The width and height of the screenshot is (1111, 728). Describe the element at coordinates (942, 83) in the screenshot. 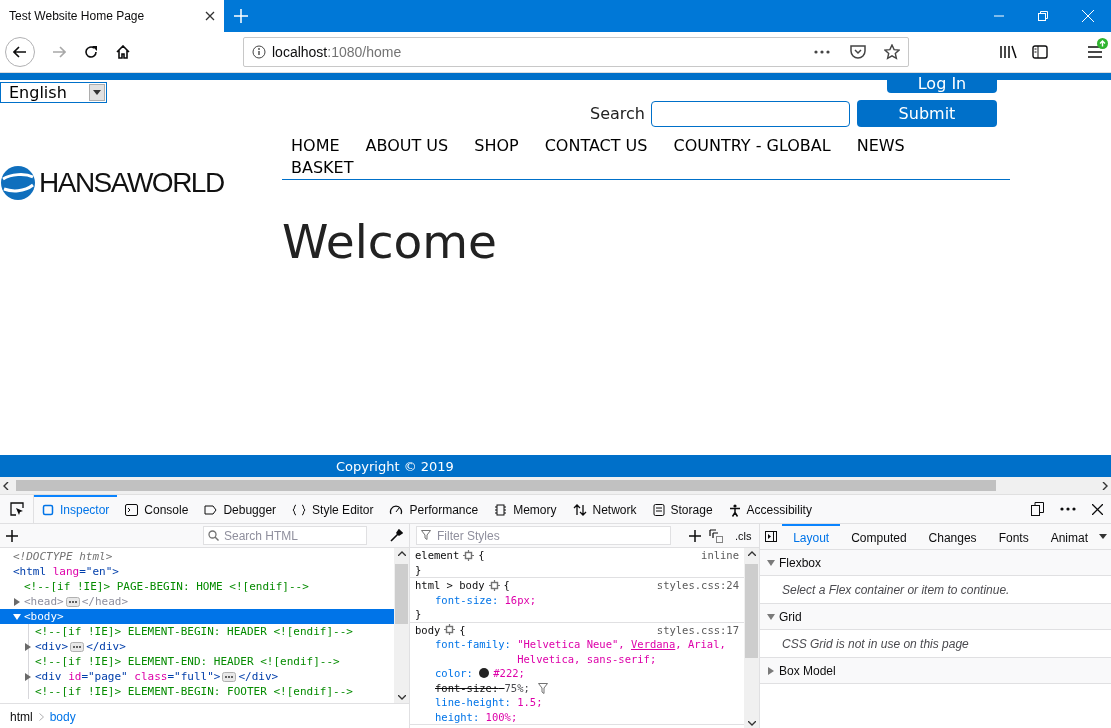

I see `login-button: Log In` at that location.